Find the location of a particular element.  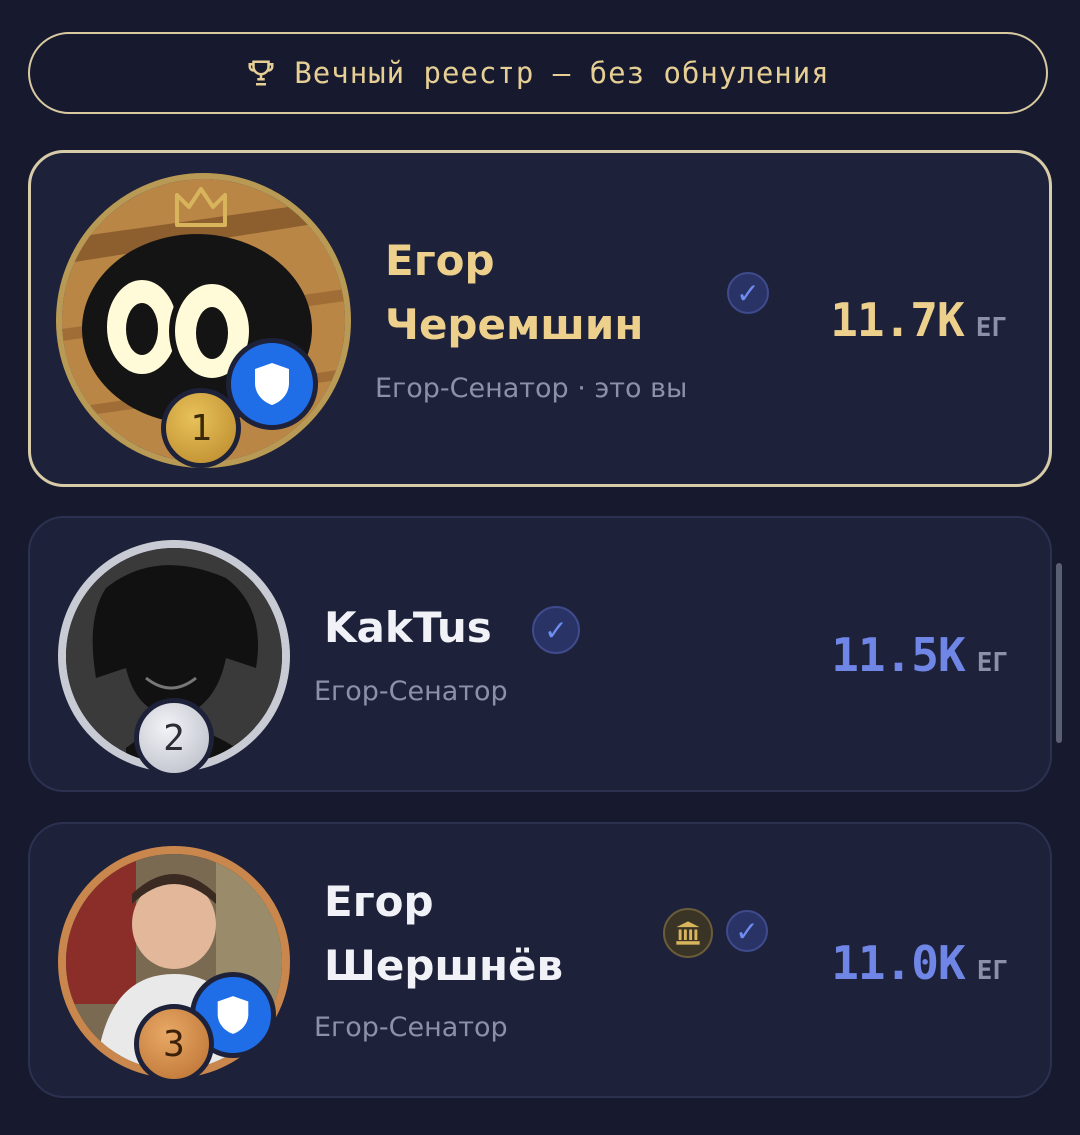

rank-badge: 1 is located at coordinates (201, 428).